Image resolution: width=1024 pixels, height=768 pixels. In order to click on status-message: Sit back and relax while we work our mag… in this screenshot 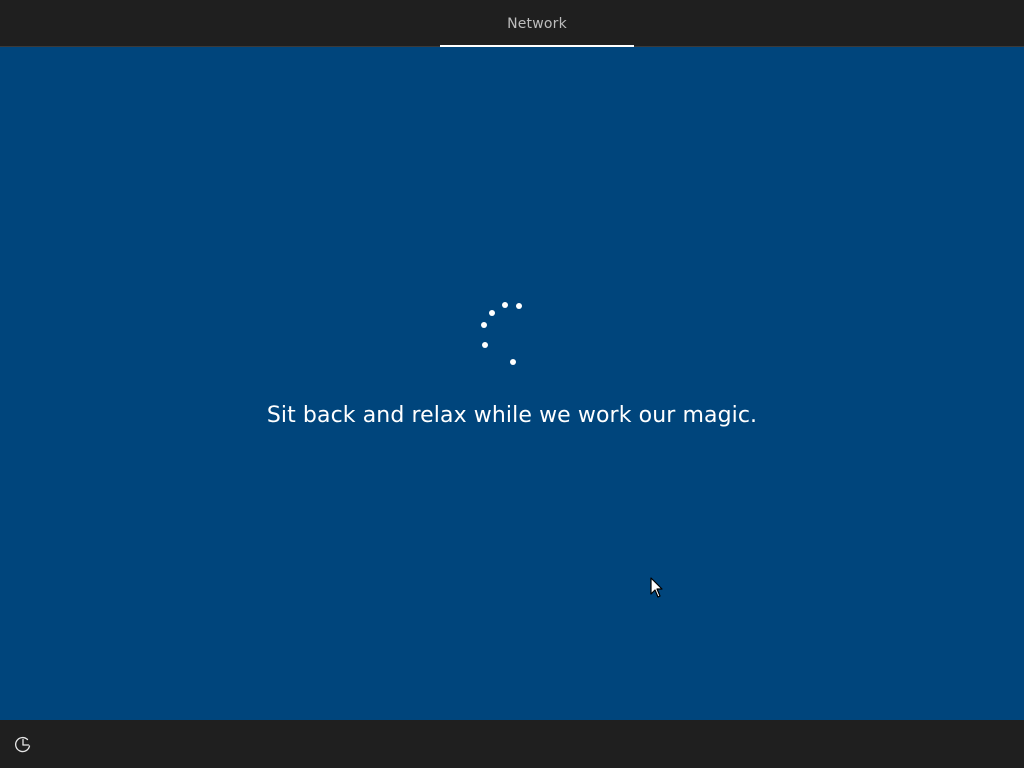, I will do `click(512, 415)`.